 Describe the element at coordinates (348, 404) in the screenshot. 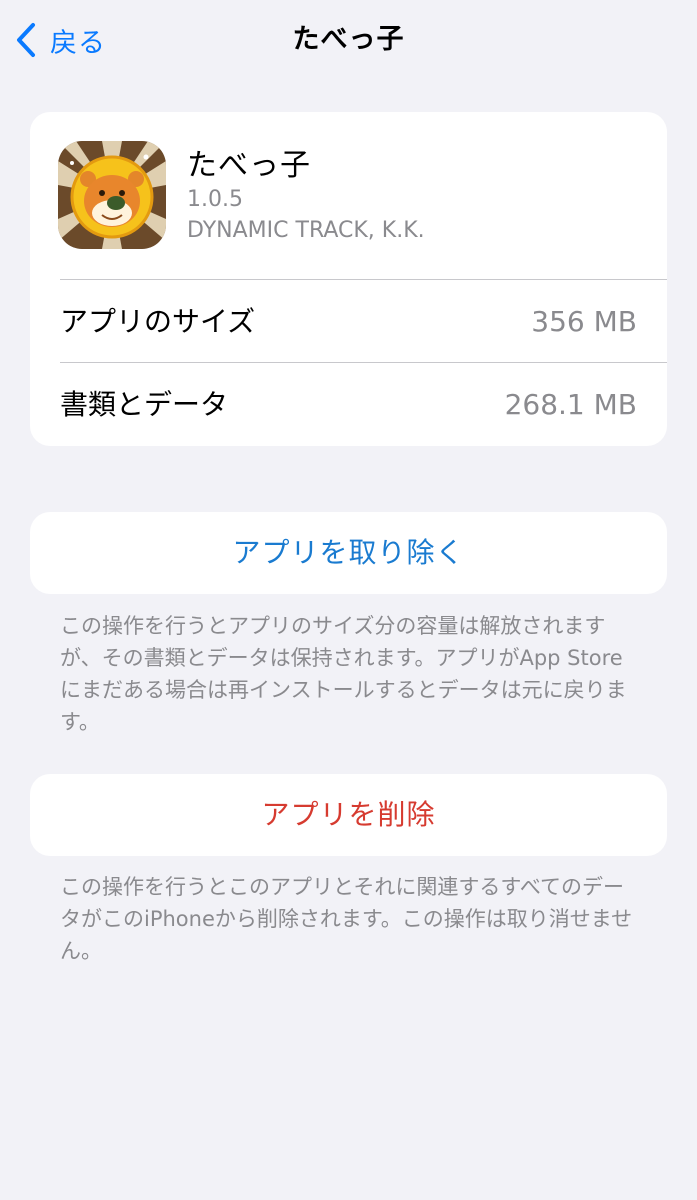

I see `documents-data-row: 書類とデータ 268.1 MB` at that location.